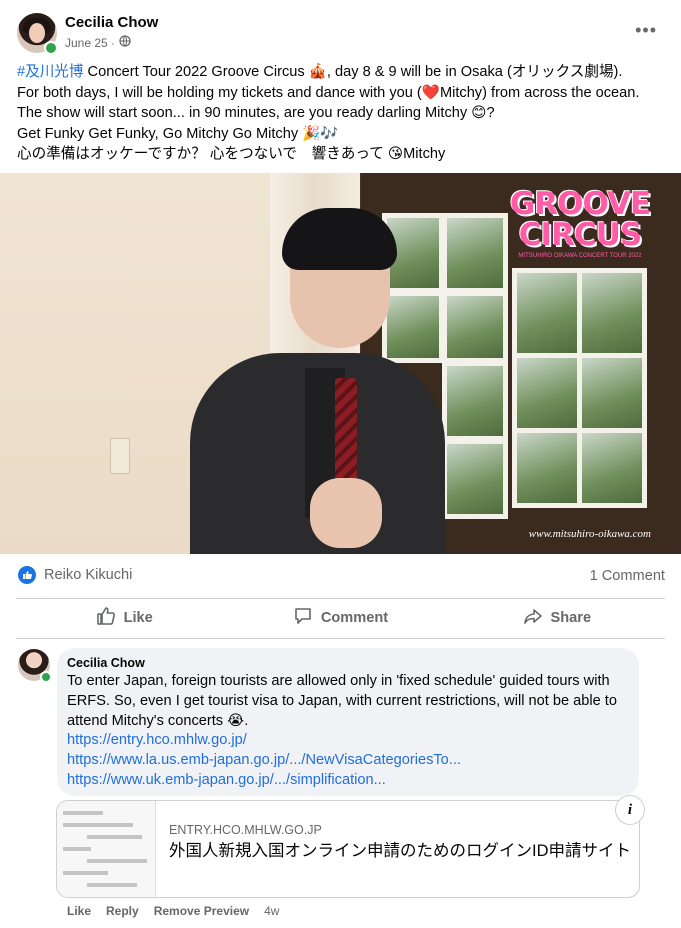 The image size is (681, 928). I want to click on share-button: Share, so click(557, 618).